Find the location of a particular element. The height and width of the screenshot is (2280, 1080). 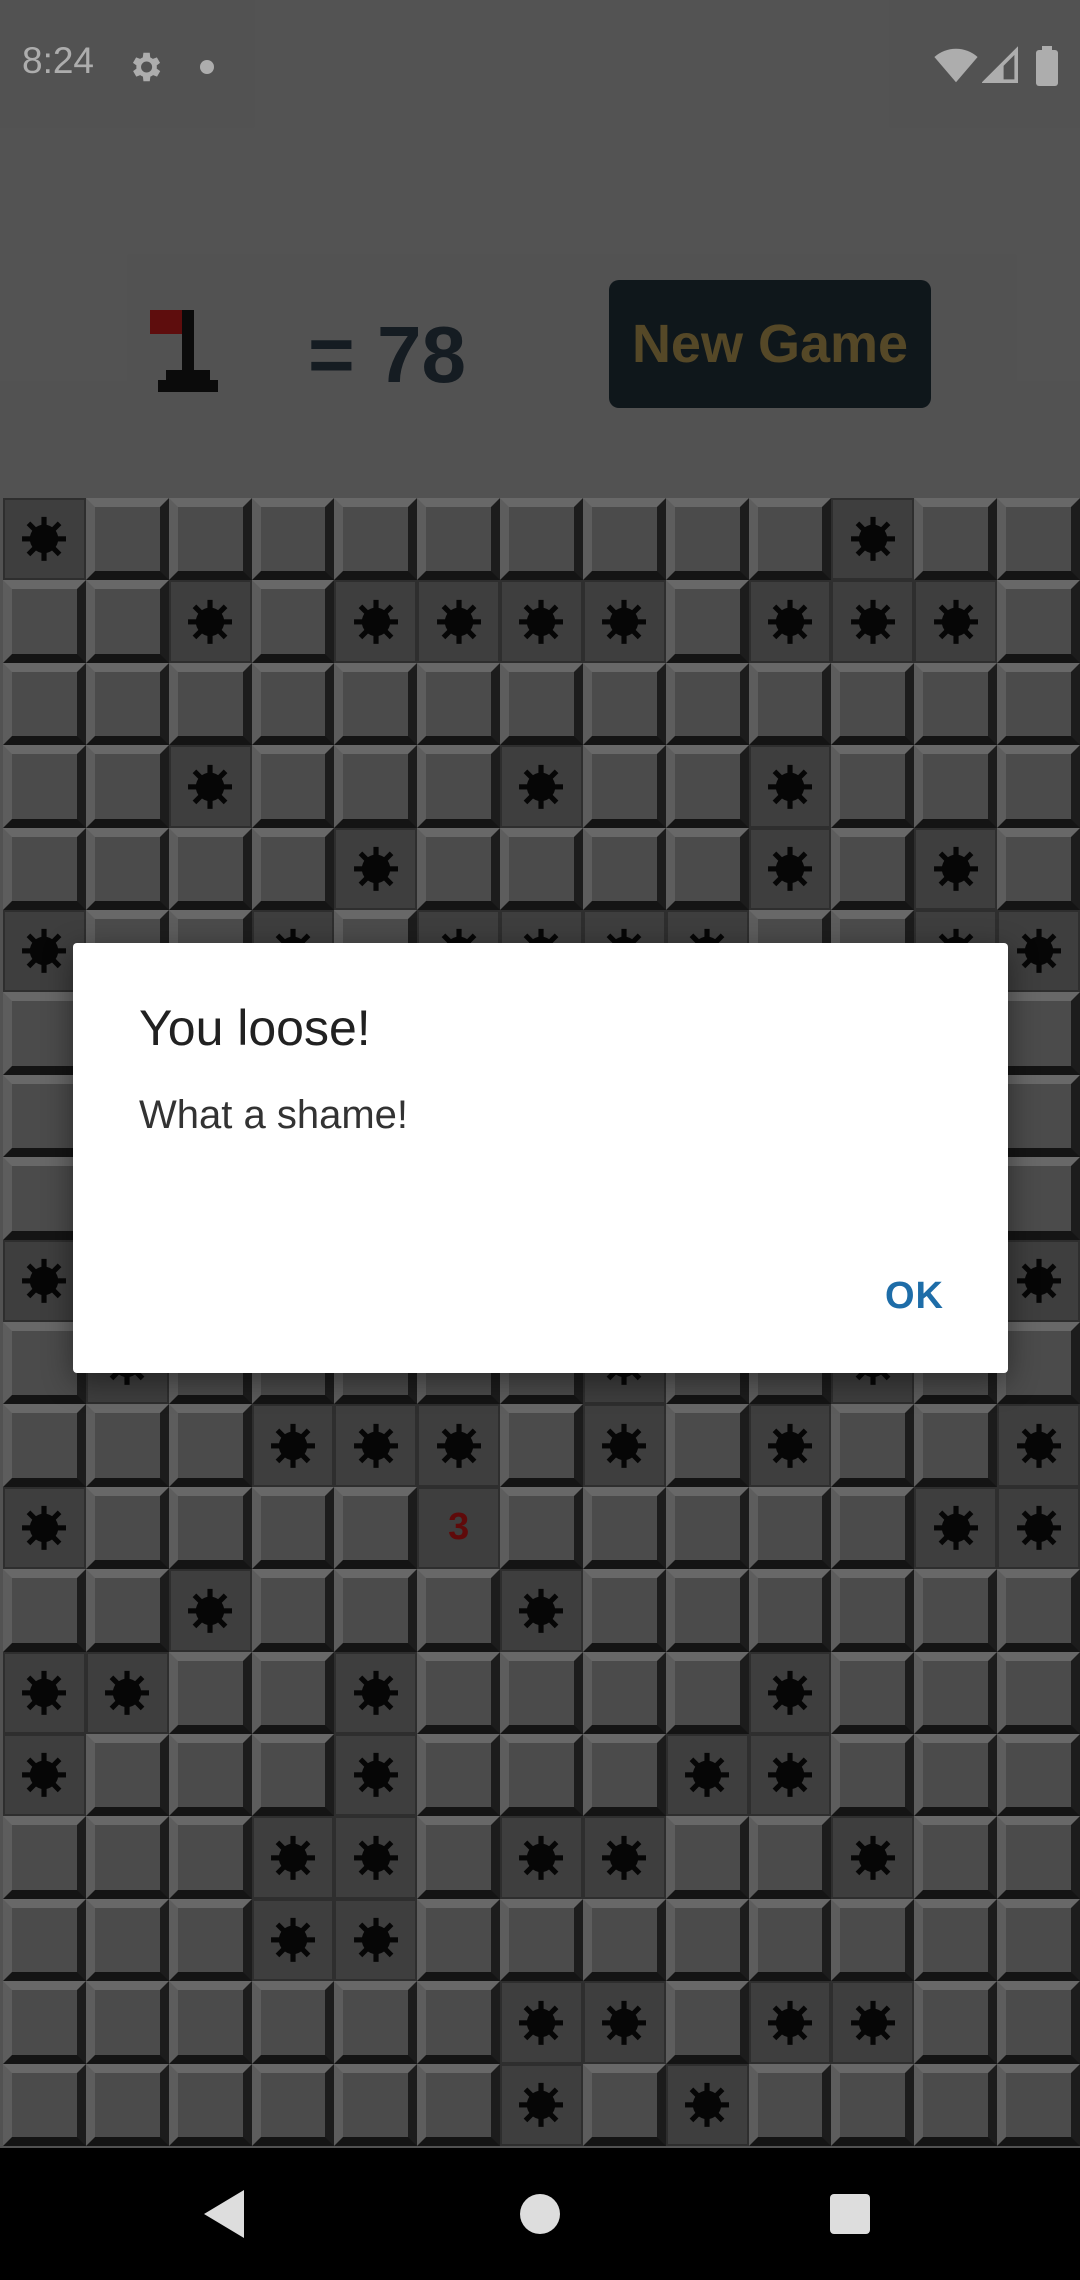

ok-button: OK is located at coordinates (914, 1296).